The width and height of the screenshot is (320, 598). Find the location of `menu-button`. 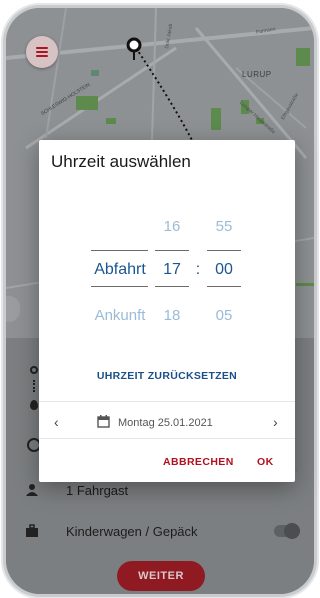

menu-button is located at coordinates (42, 52).